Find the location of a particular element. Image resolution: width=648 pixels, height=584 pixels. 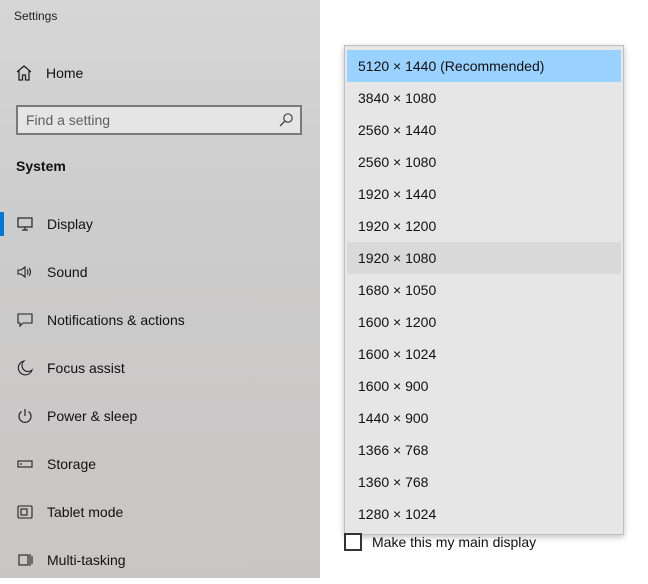

nav-item-sound: Sound is located at coordinates (160, 272).